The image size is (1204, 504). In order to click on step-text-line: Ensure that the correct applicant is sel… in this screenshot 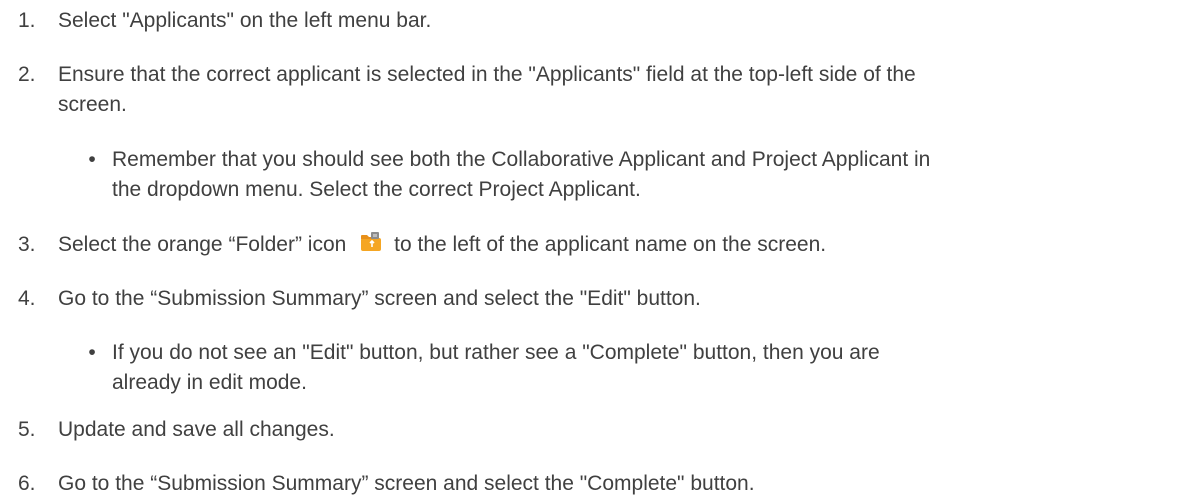, I will do `click(487, 74)`.